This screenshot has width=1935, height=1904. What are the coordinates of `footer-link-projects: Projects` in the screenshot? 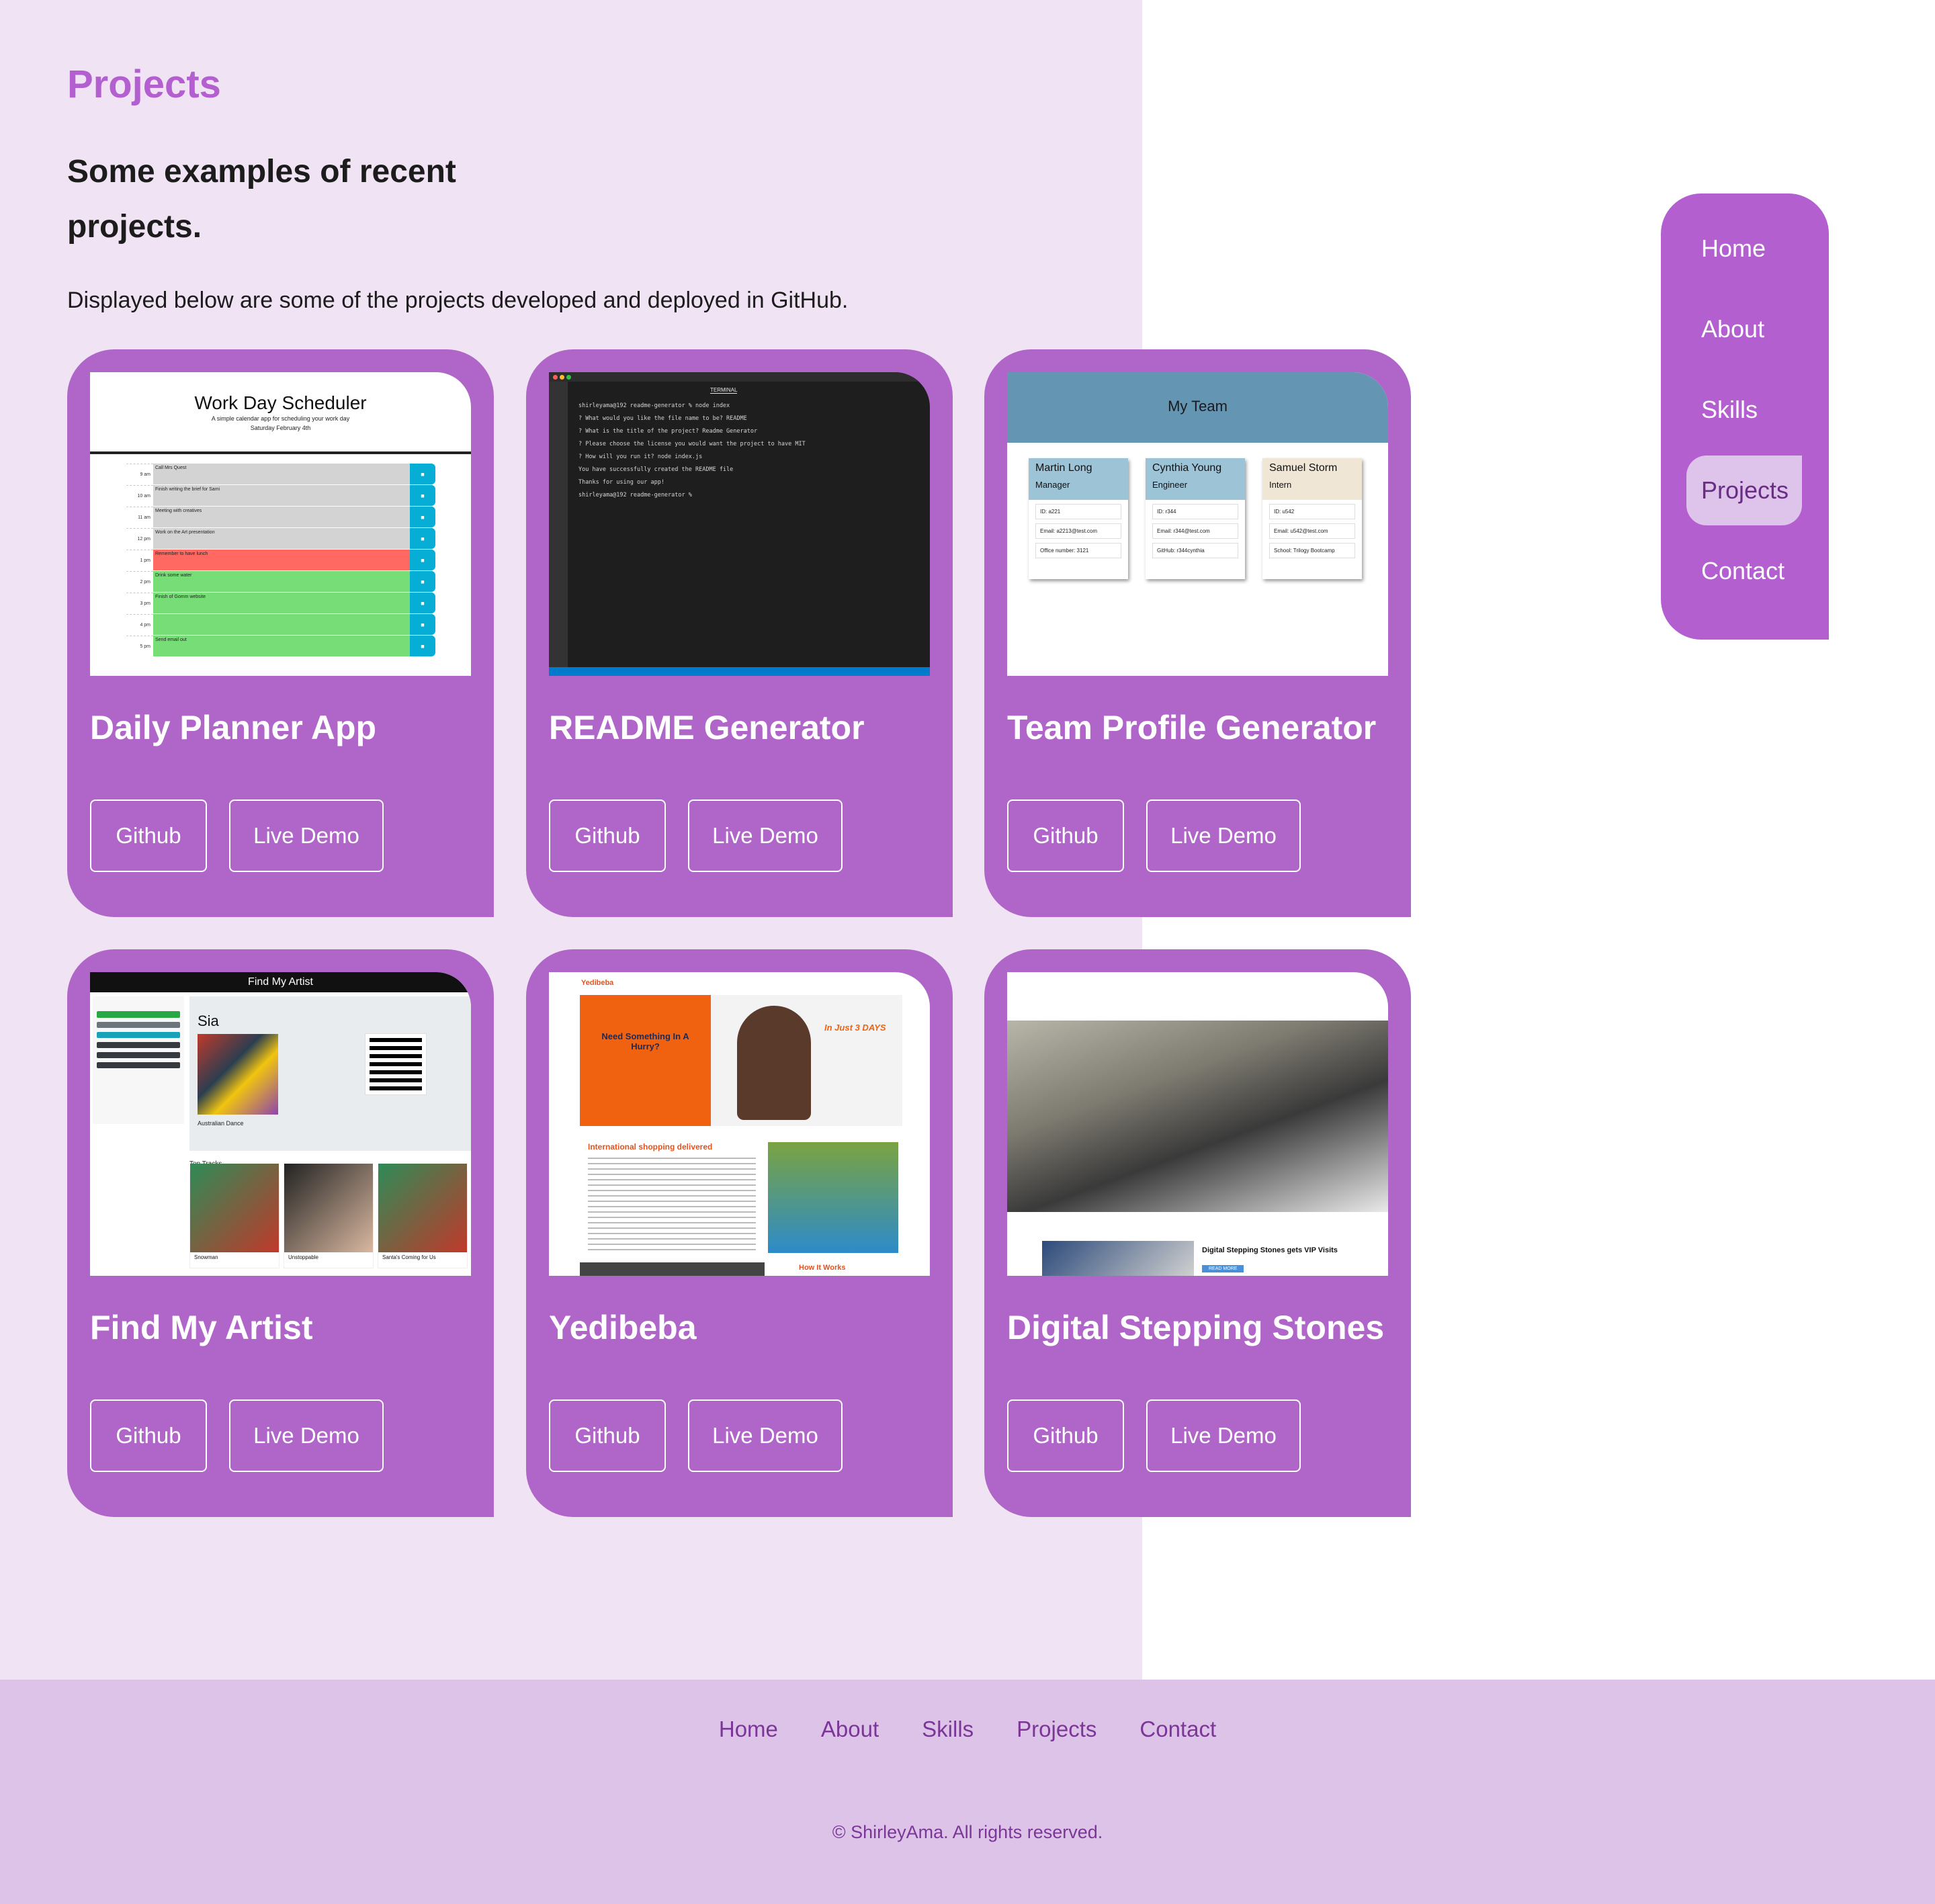 It's located at (1056, 1729).